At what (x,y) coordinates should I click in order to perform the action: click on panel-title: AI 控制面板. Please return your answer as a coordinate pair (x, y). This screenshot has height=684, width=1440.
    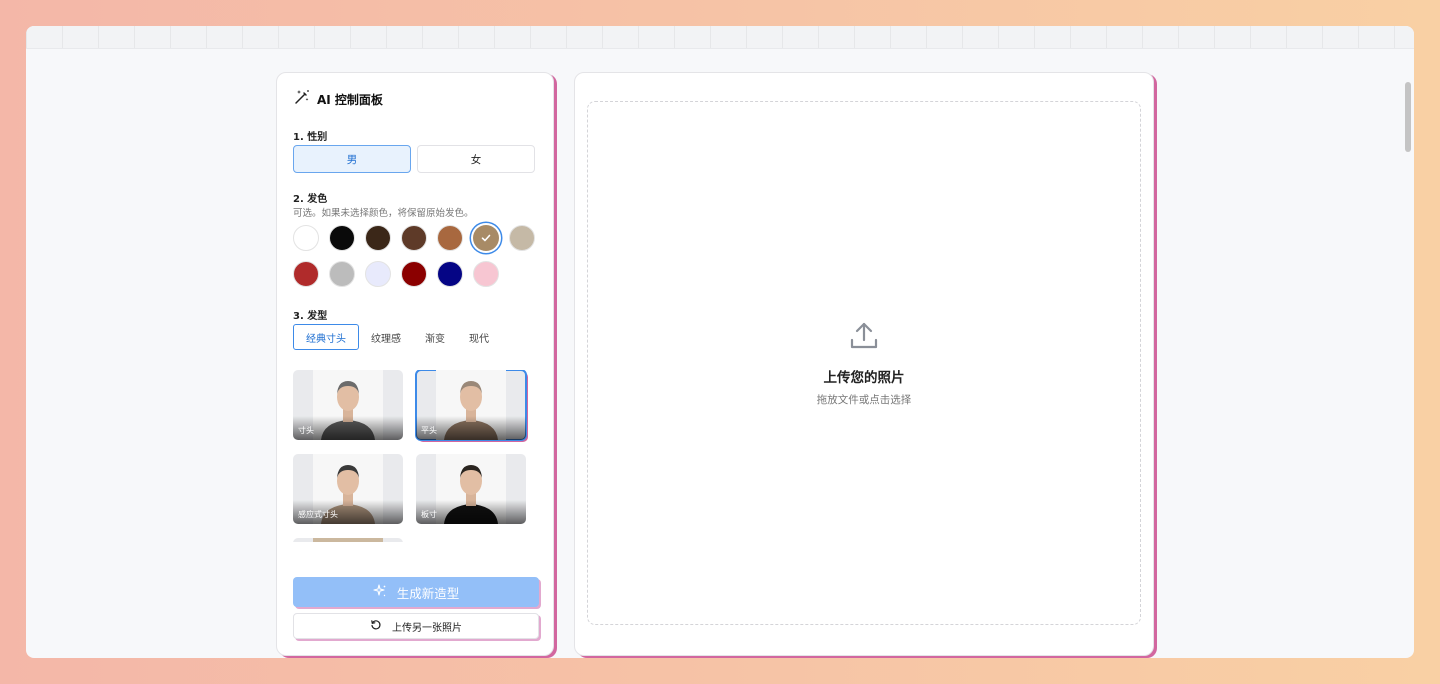
    Looking at the image, I should click on (350, 99).